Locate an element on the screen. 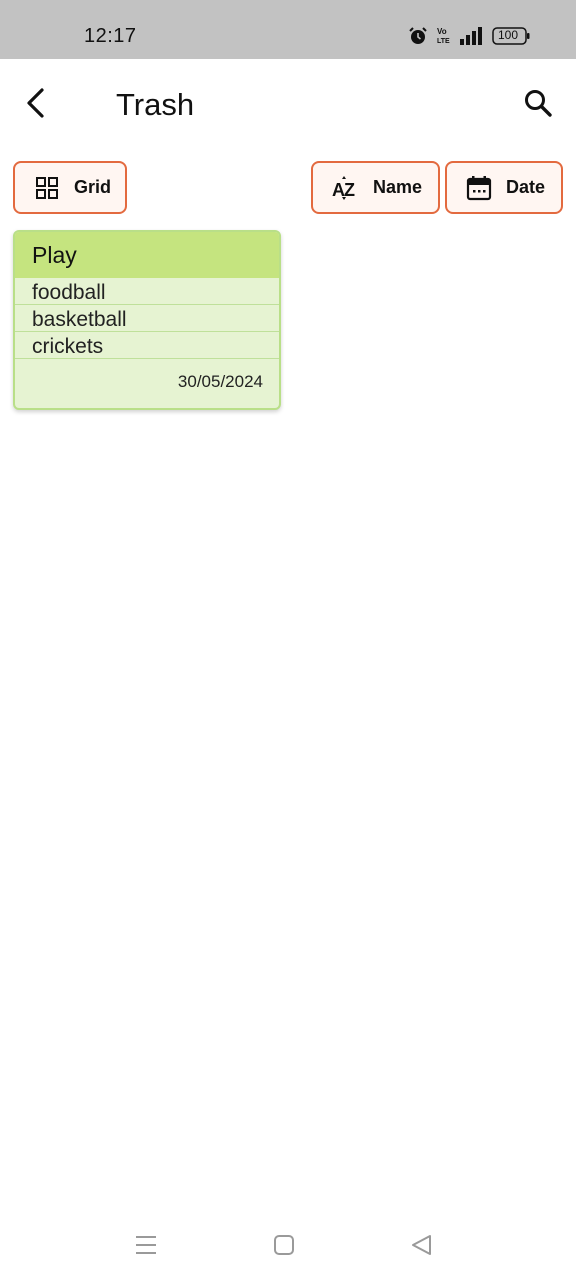 This screenshot has height=1280, width=576. chevron-left-icon is located at coordinates (36, 105).